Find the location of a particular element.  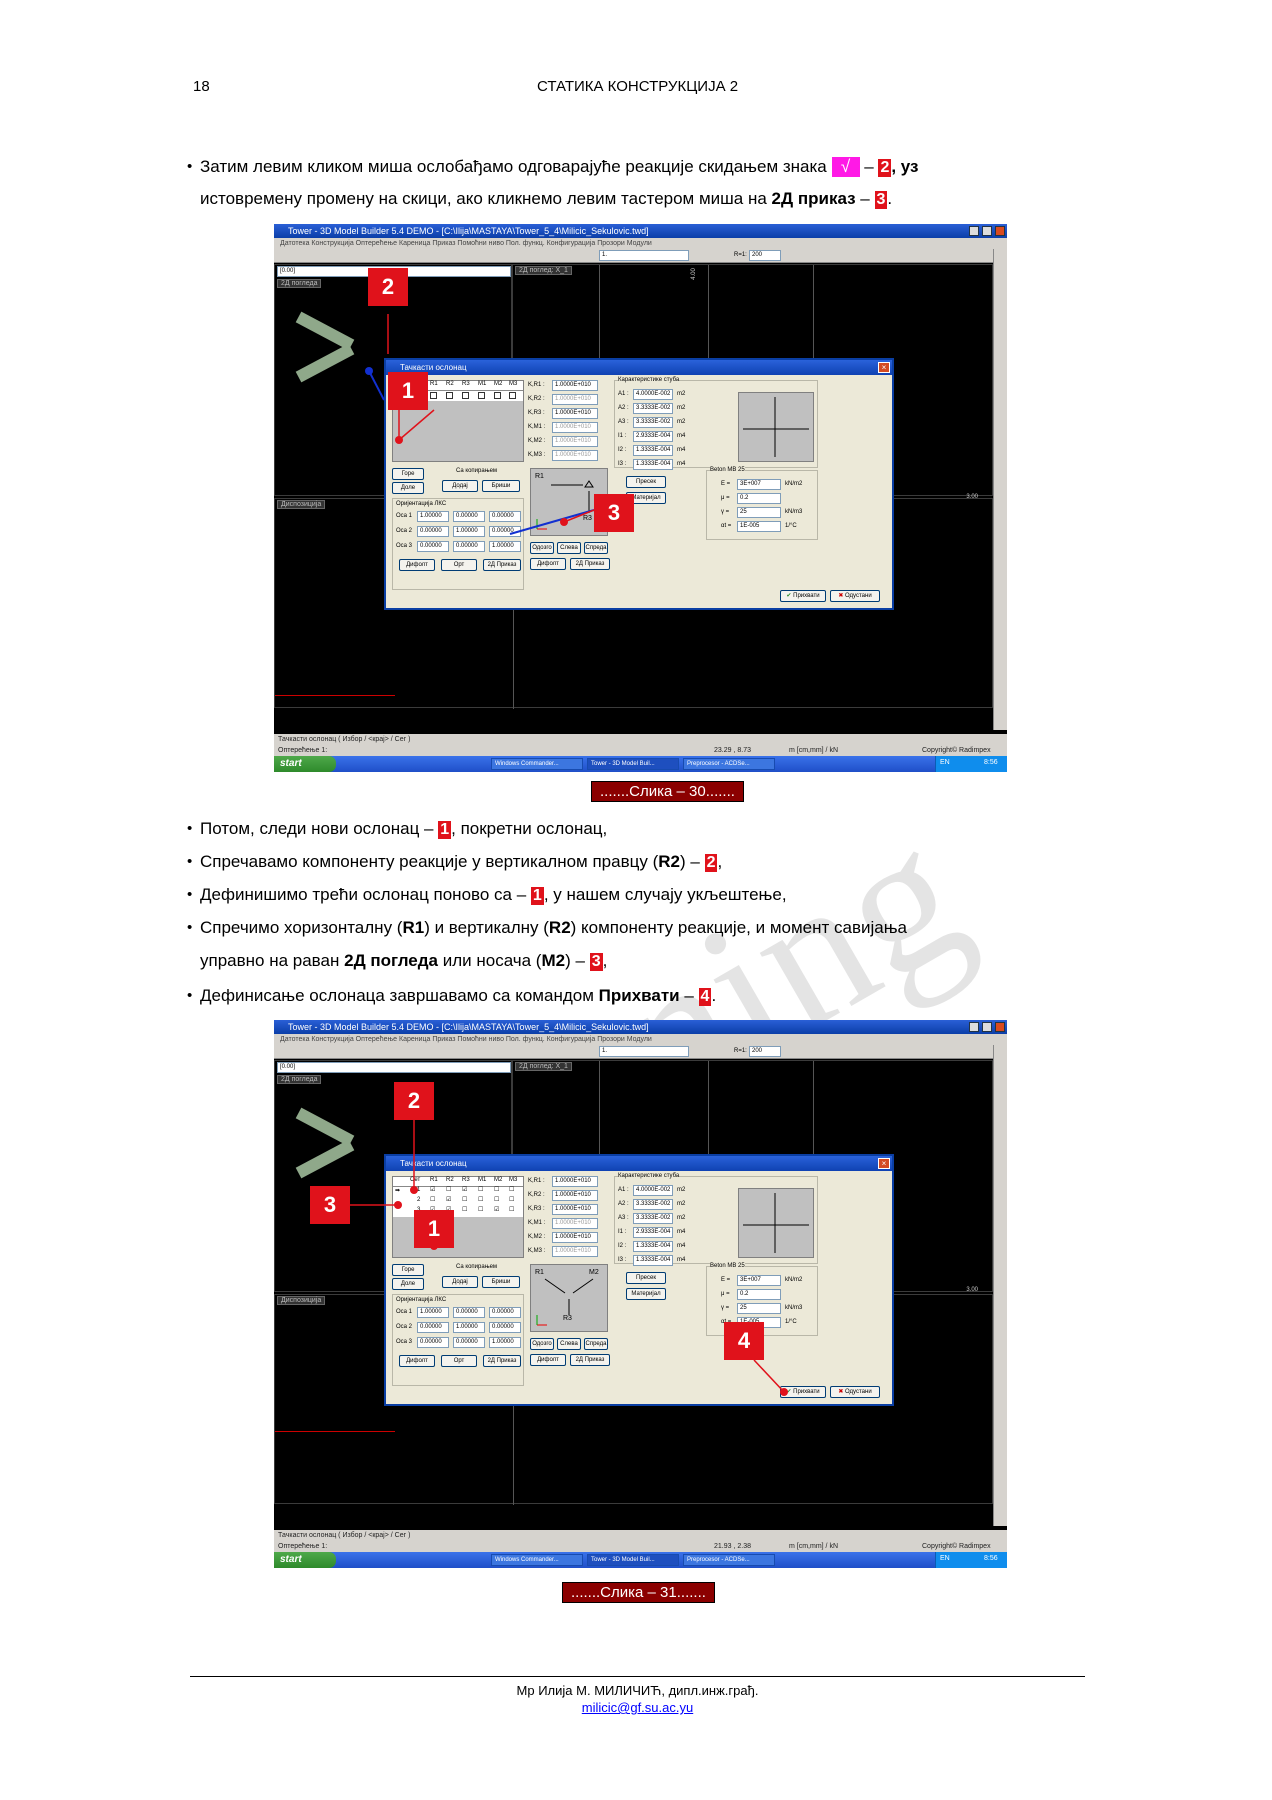

footer-author: Мр Илија М. МИЛИЧИЋ, дипл.инж.грађ. is located at coordinates (637, 1690).